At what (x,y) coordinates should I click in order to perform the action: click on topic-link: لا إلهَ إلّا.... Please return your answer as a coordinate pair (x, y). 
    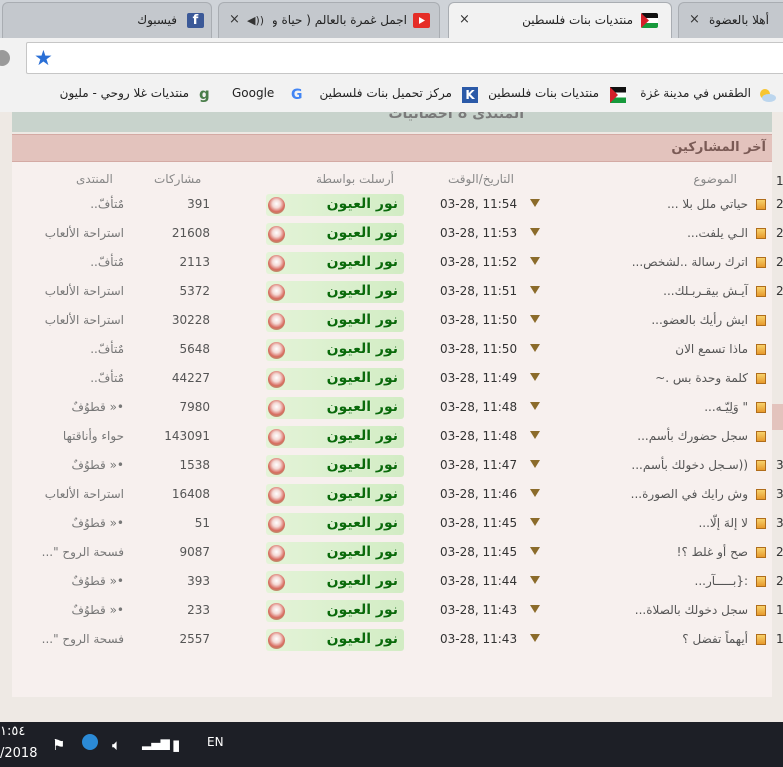
    Looking at the image, I should click on (723, 523).